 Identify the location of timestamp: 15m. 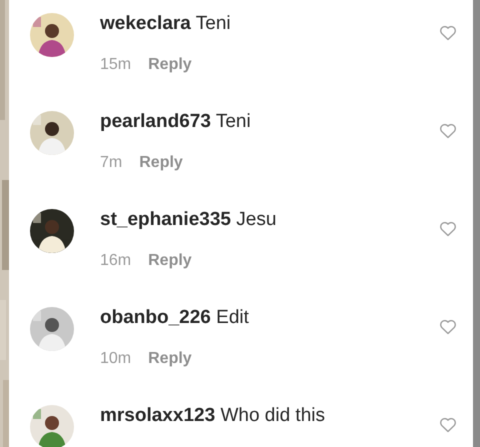
(116, 65).